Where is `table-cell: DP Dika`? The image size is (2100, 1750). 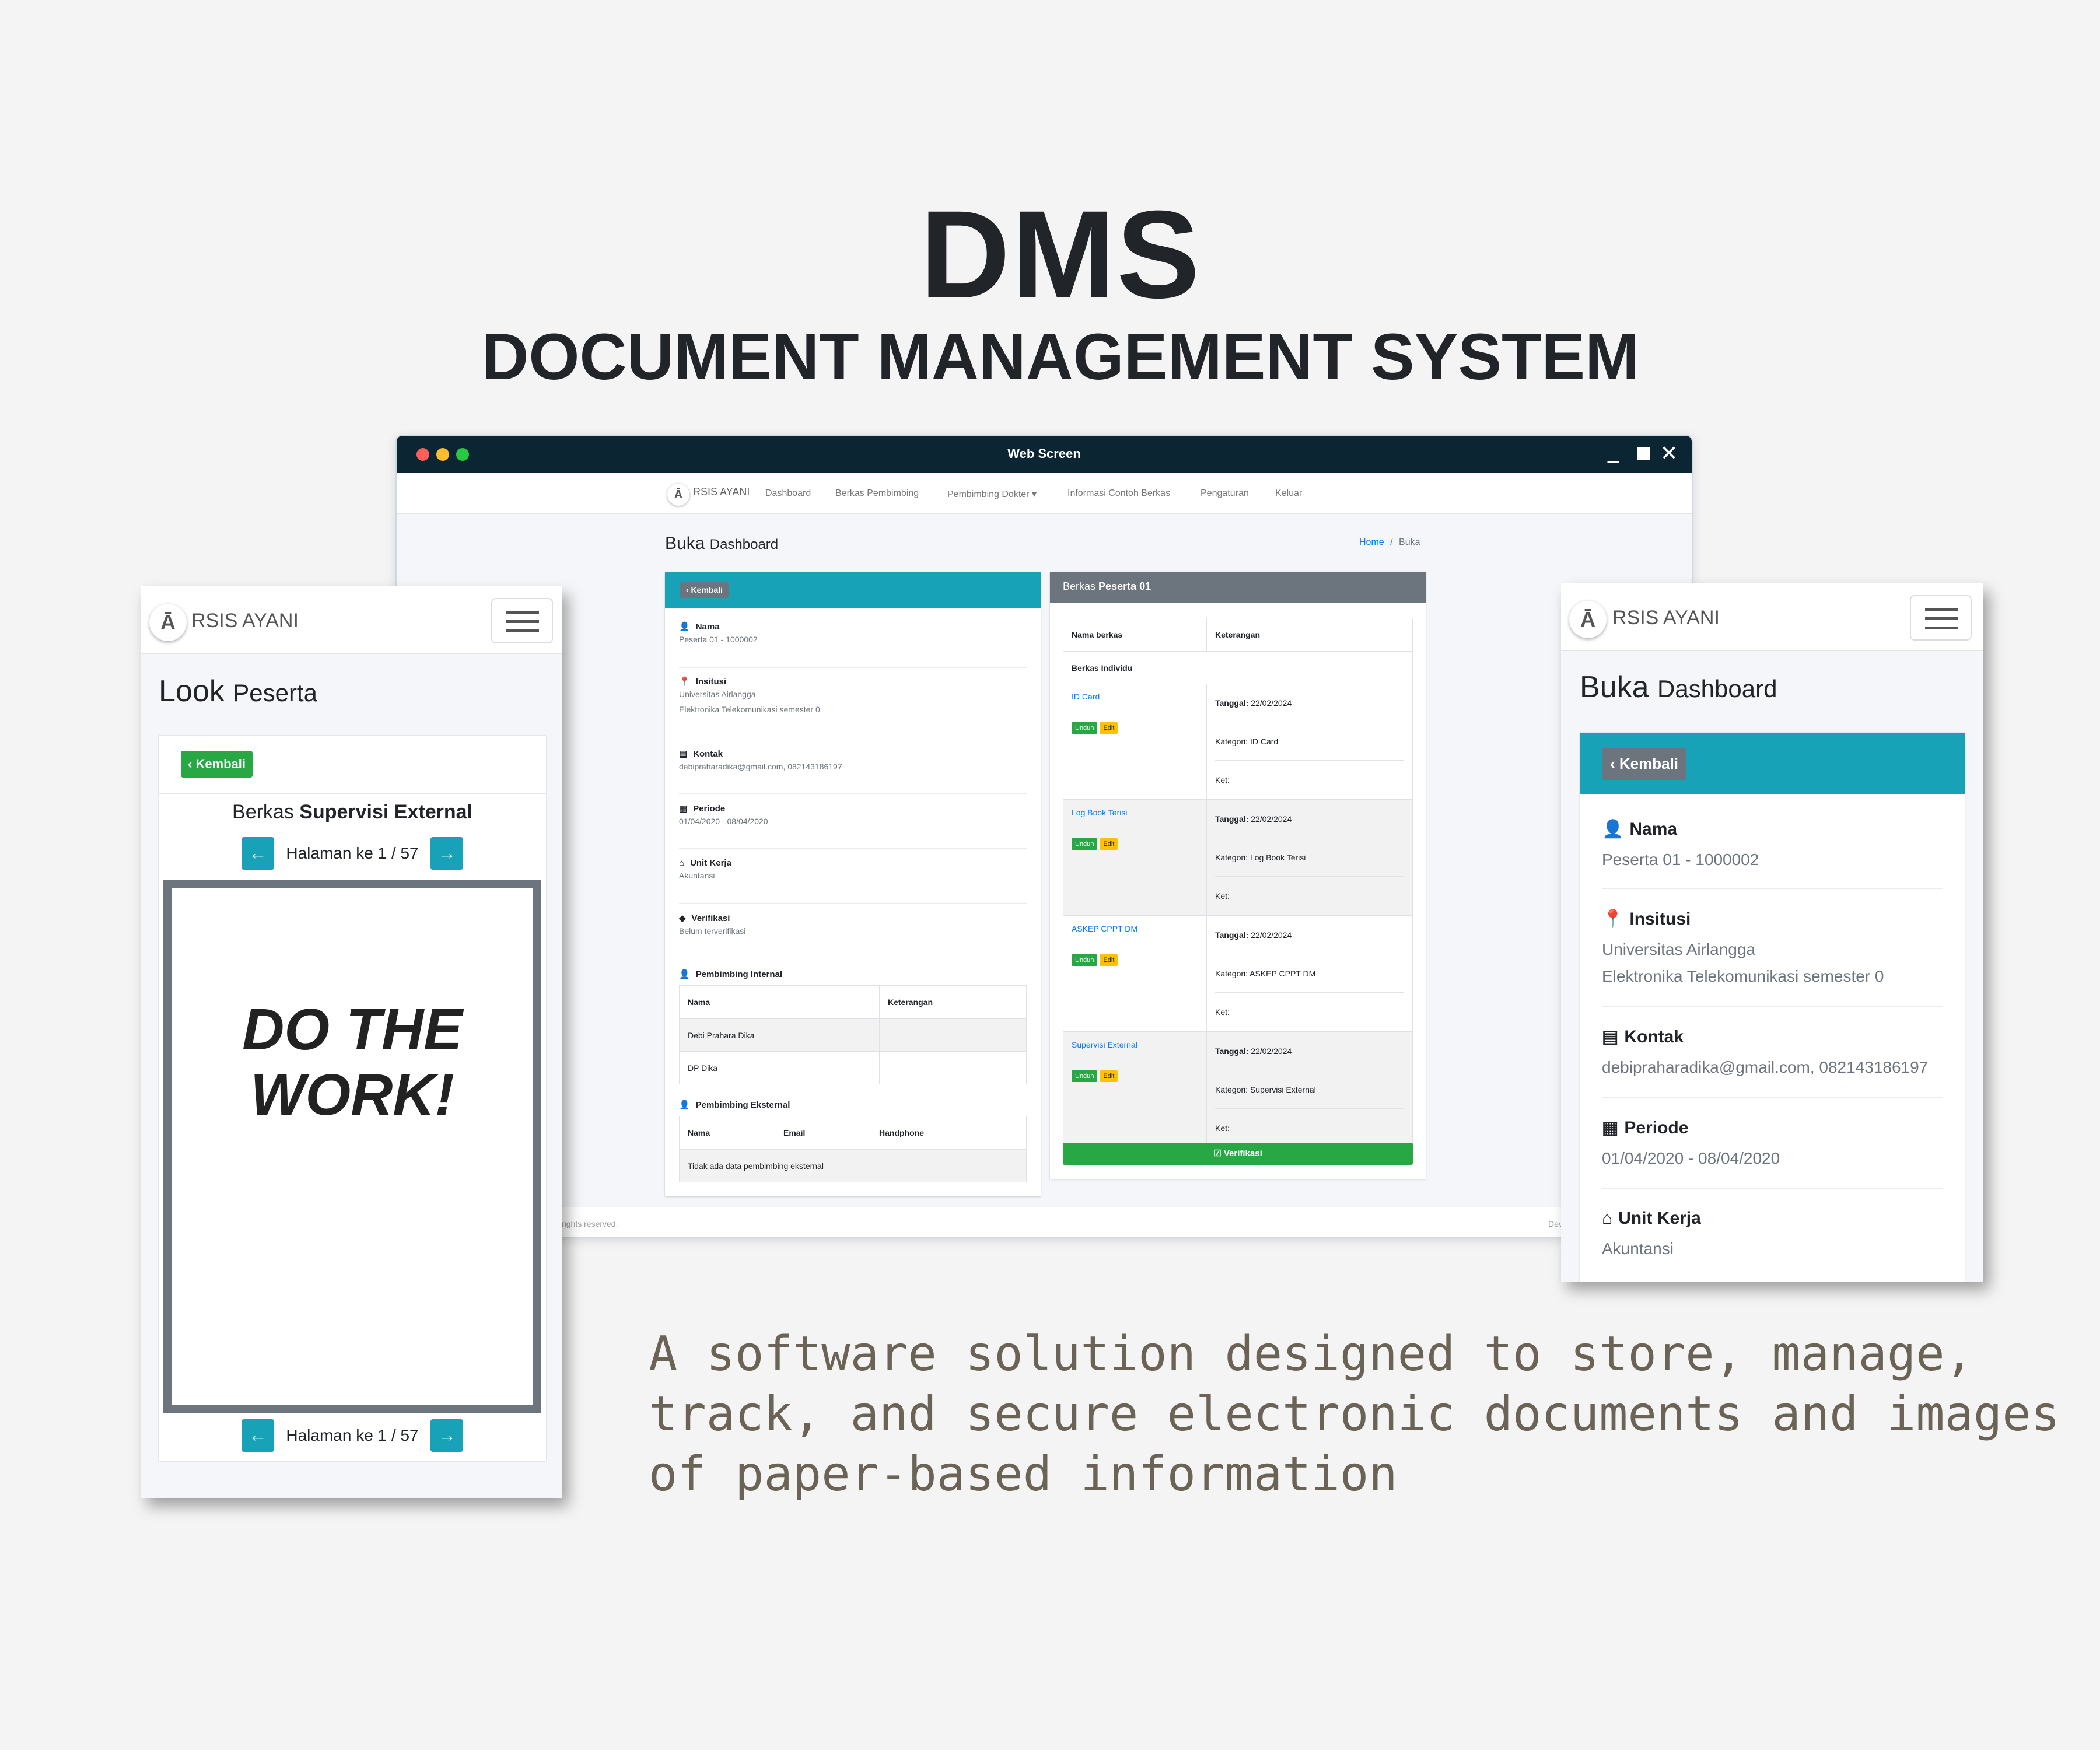
table-cell: DP Dika is located at coordinates (703, 1068).